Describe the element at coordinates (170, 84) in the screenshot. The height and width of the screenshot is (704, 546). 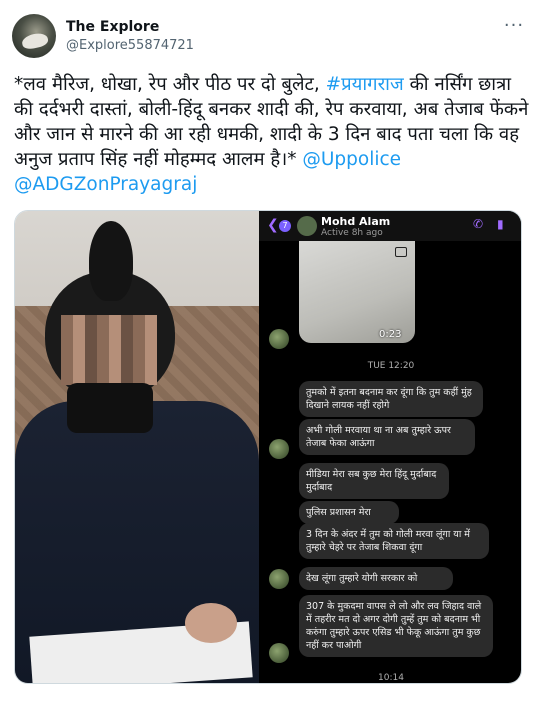
I see `tweet-text-intro: *लव मैरिज, धोखा, रेप और पीठ पर दो बुलेट,` at that location.